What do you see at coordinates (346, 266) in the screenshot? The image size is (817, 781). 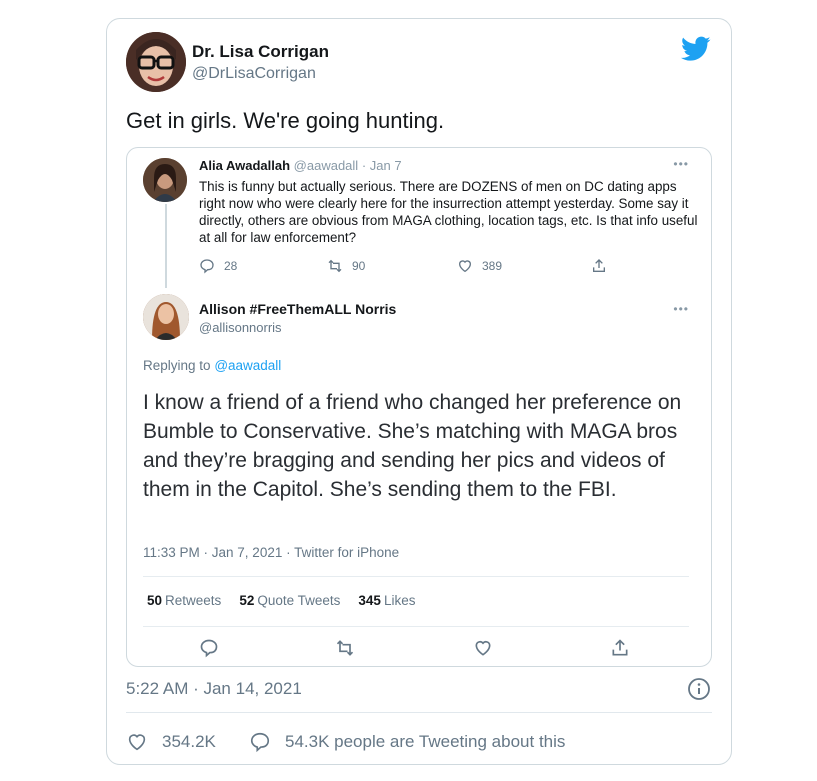 I see `quoted-a-retweet: 90` at bounding box center [346, 266].